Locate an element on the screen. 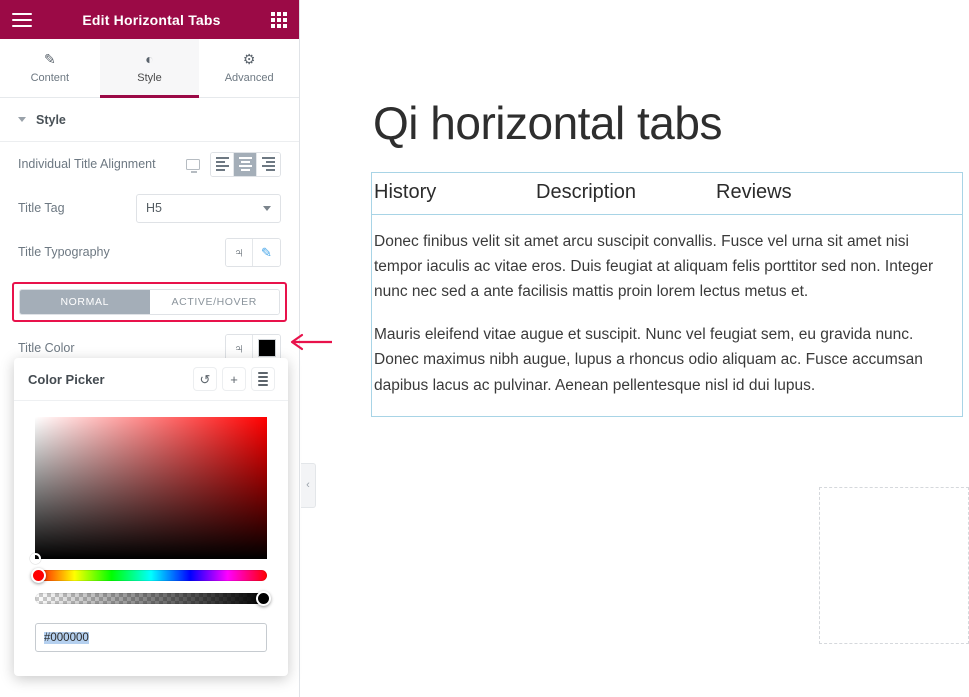 The height and width of the screenshot is (697, 969). panel-collapse-button: ‹ is located at coordinates (308, 485).